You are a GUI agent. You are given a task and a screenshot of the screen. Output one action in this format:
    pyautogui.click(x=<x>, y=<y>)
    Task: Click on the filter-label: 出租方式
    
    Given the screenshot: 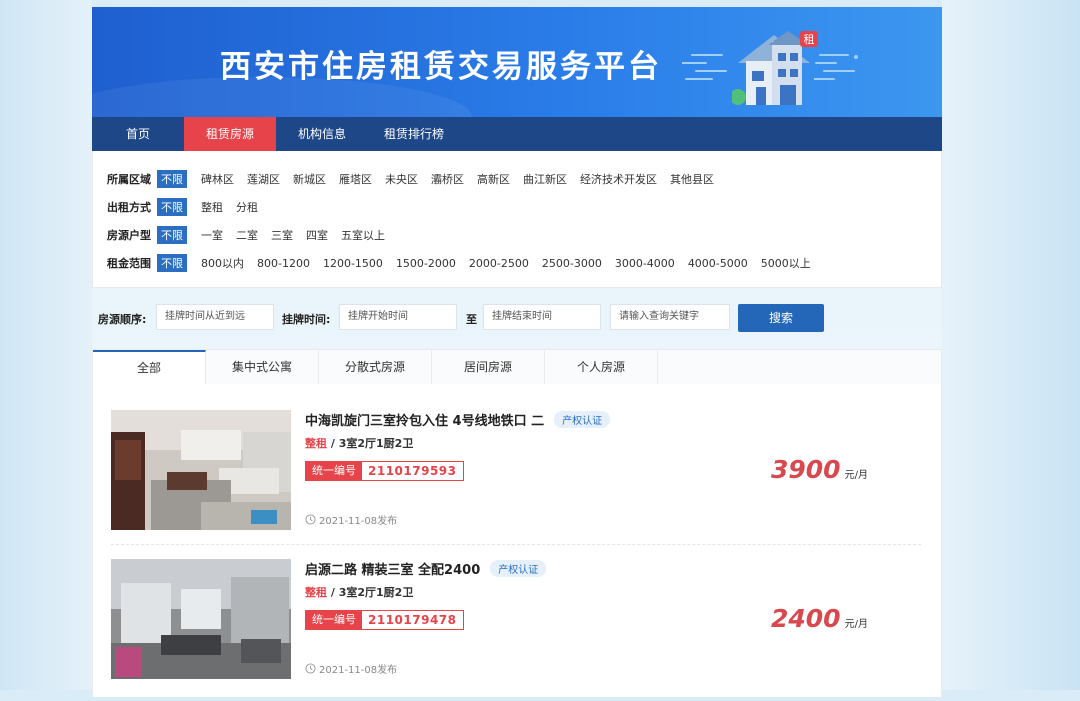 What is the action you would take?
    pyautogui.click(x=129, y=207)
    